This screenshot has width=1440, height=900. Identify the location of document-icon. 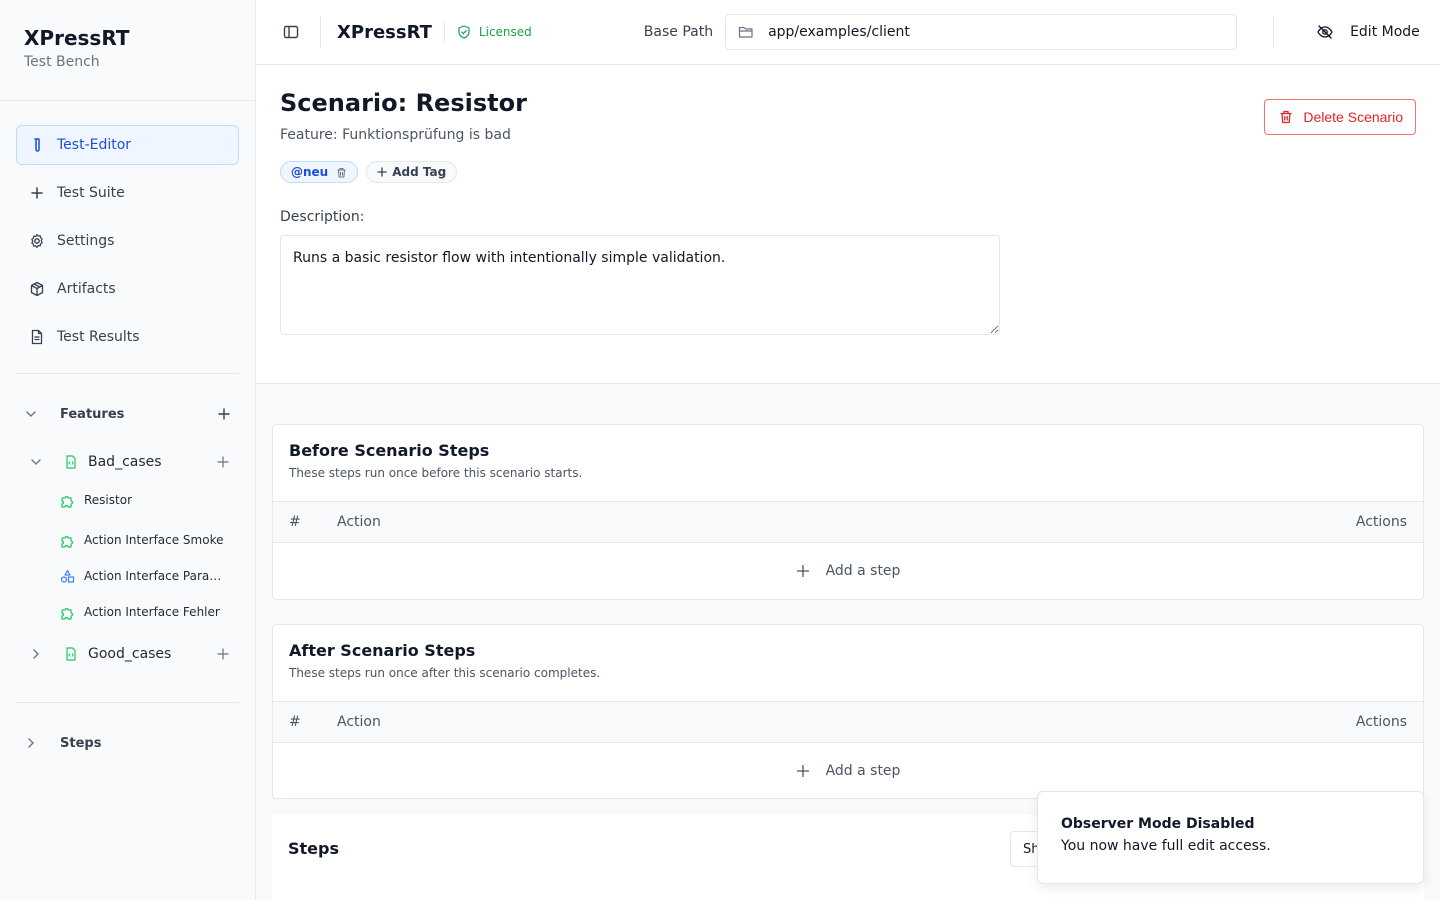
(37, 337).